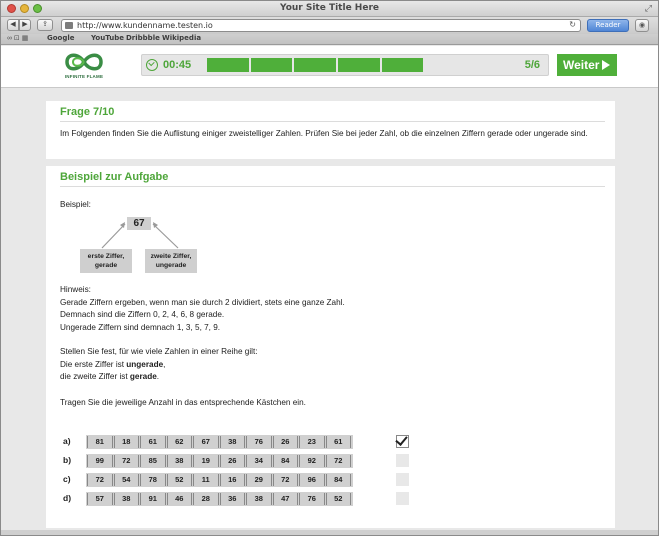  Describe the element at coordinates (126, 442) in the screenshot. I see `number-cell: 18` at that location.